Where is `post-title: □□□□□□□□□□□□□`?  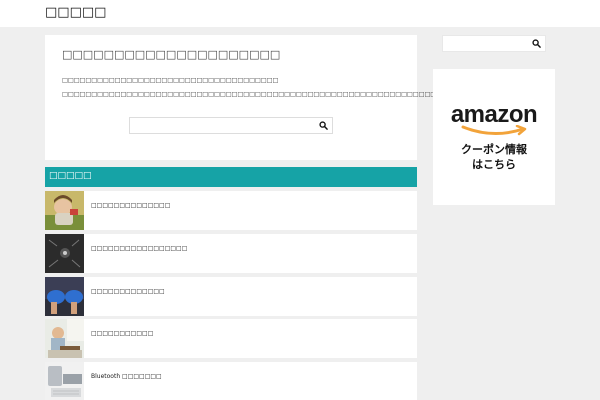 post-title: □□□□□□□□□□□□□ is located at coordinates (128, 291).